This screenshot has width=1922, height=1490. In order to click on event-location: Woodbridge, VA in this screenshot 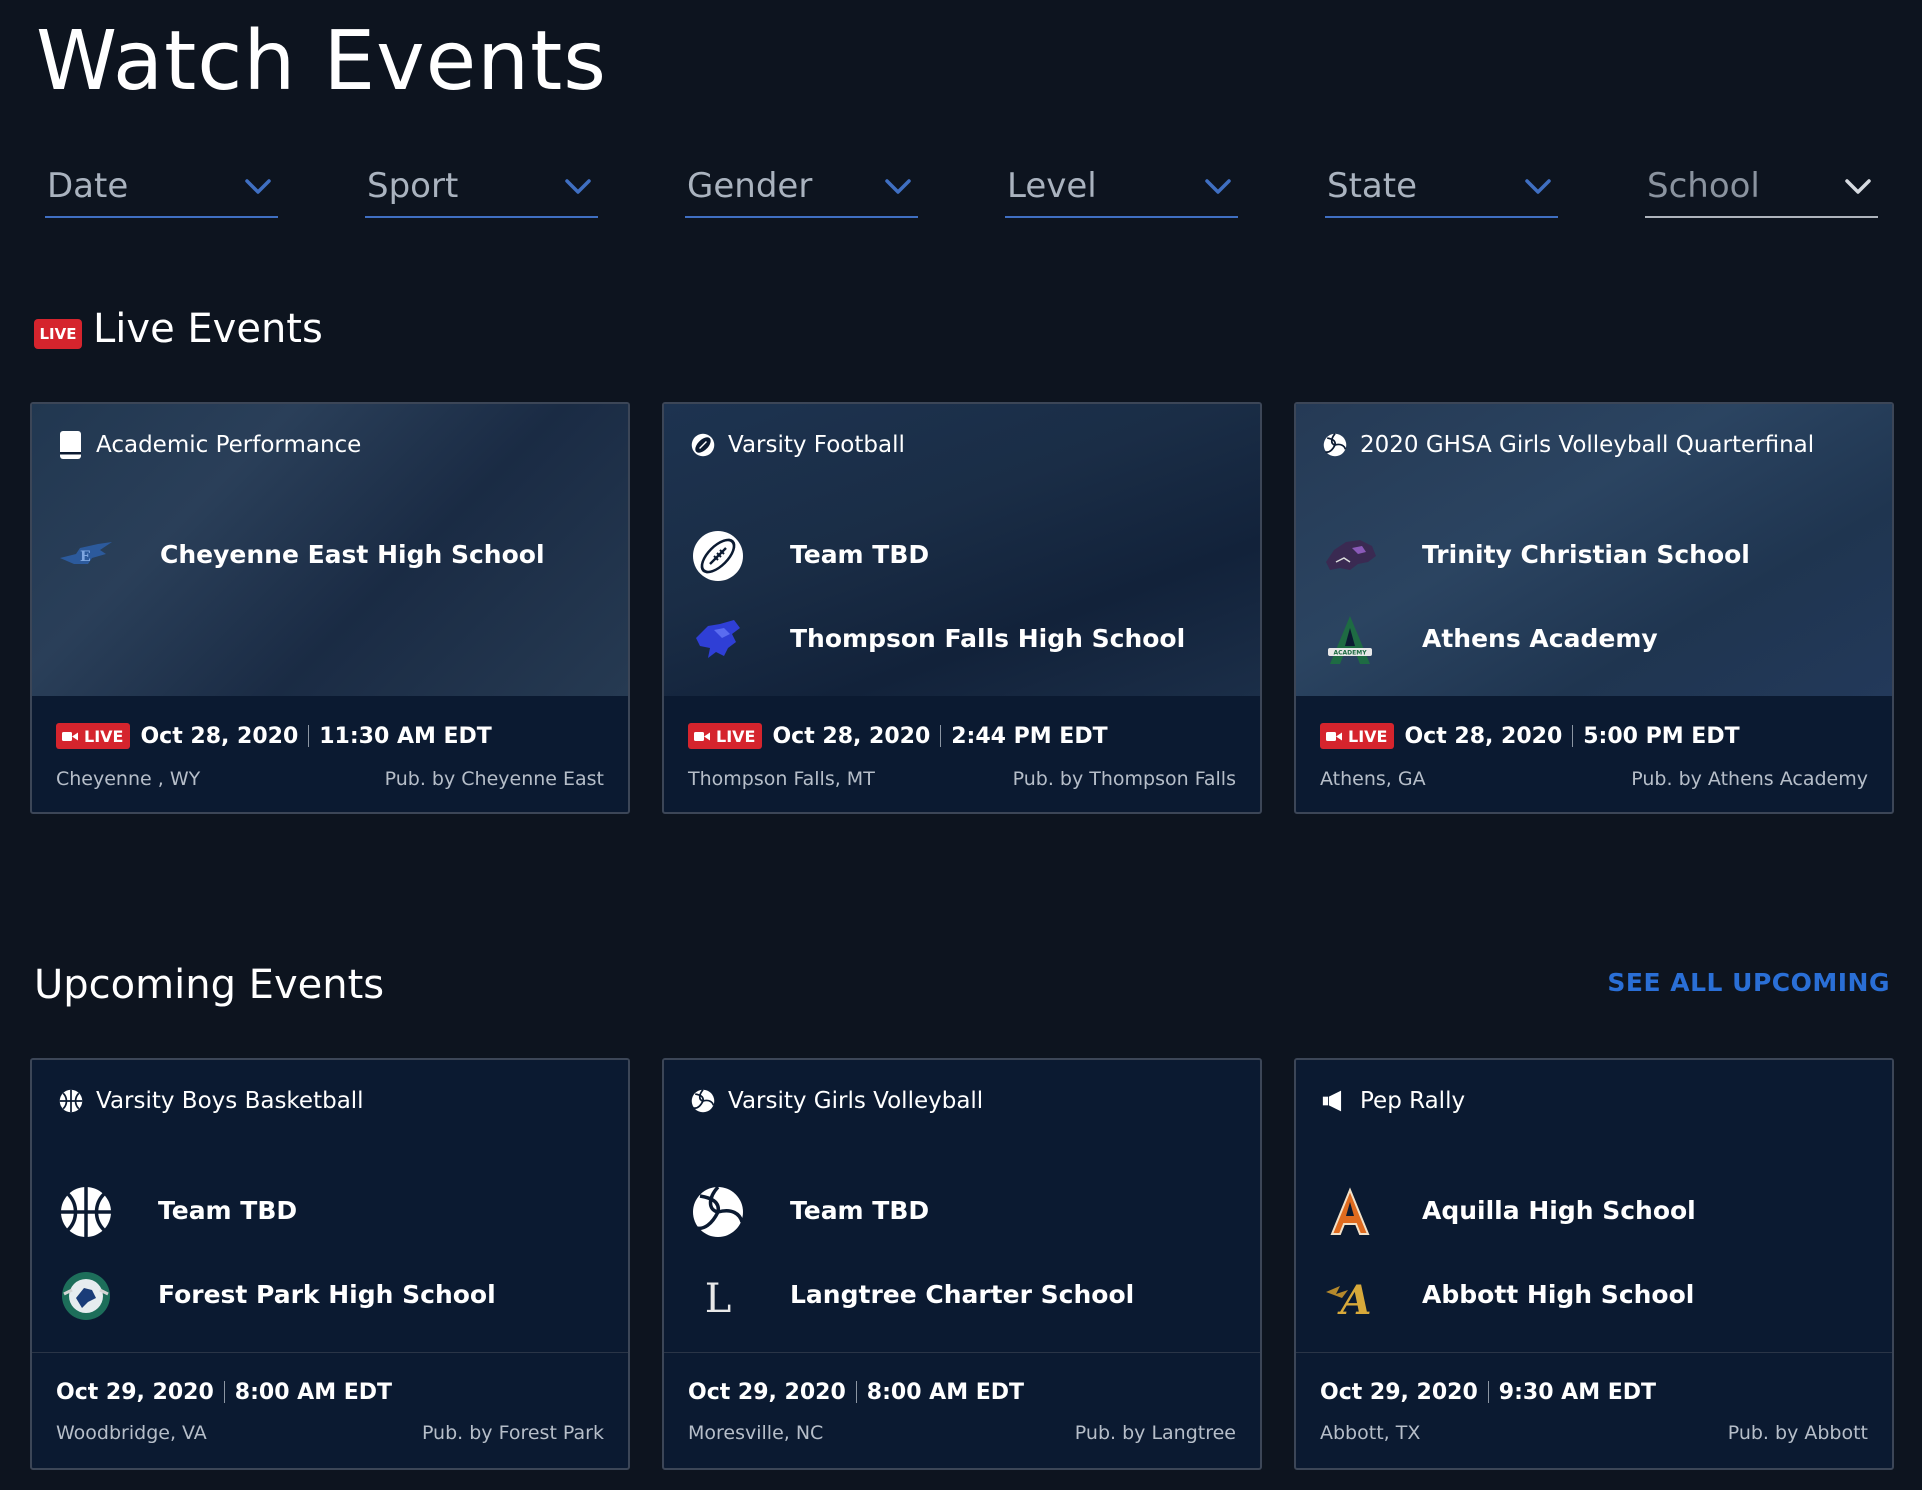, I will do `click(131, 1433)`.